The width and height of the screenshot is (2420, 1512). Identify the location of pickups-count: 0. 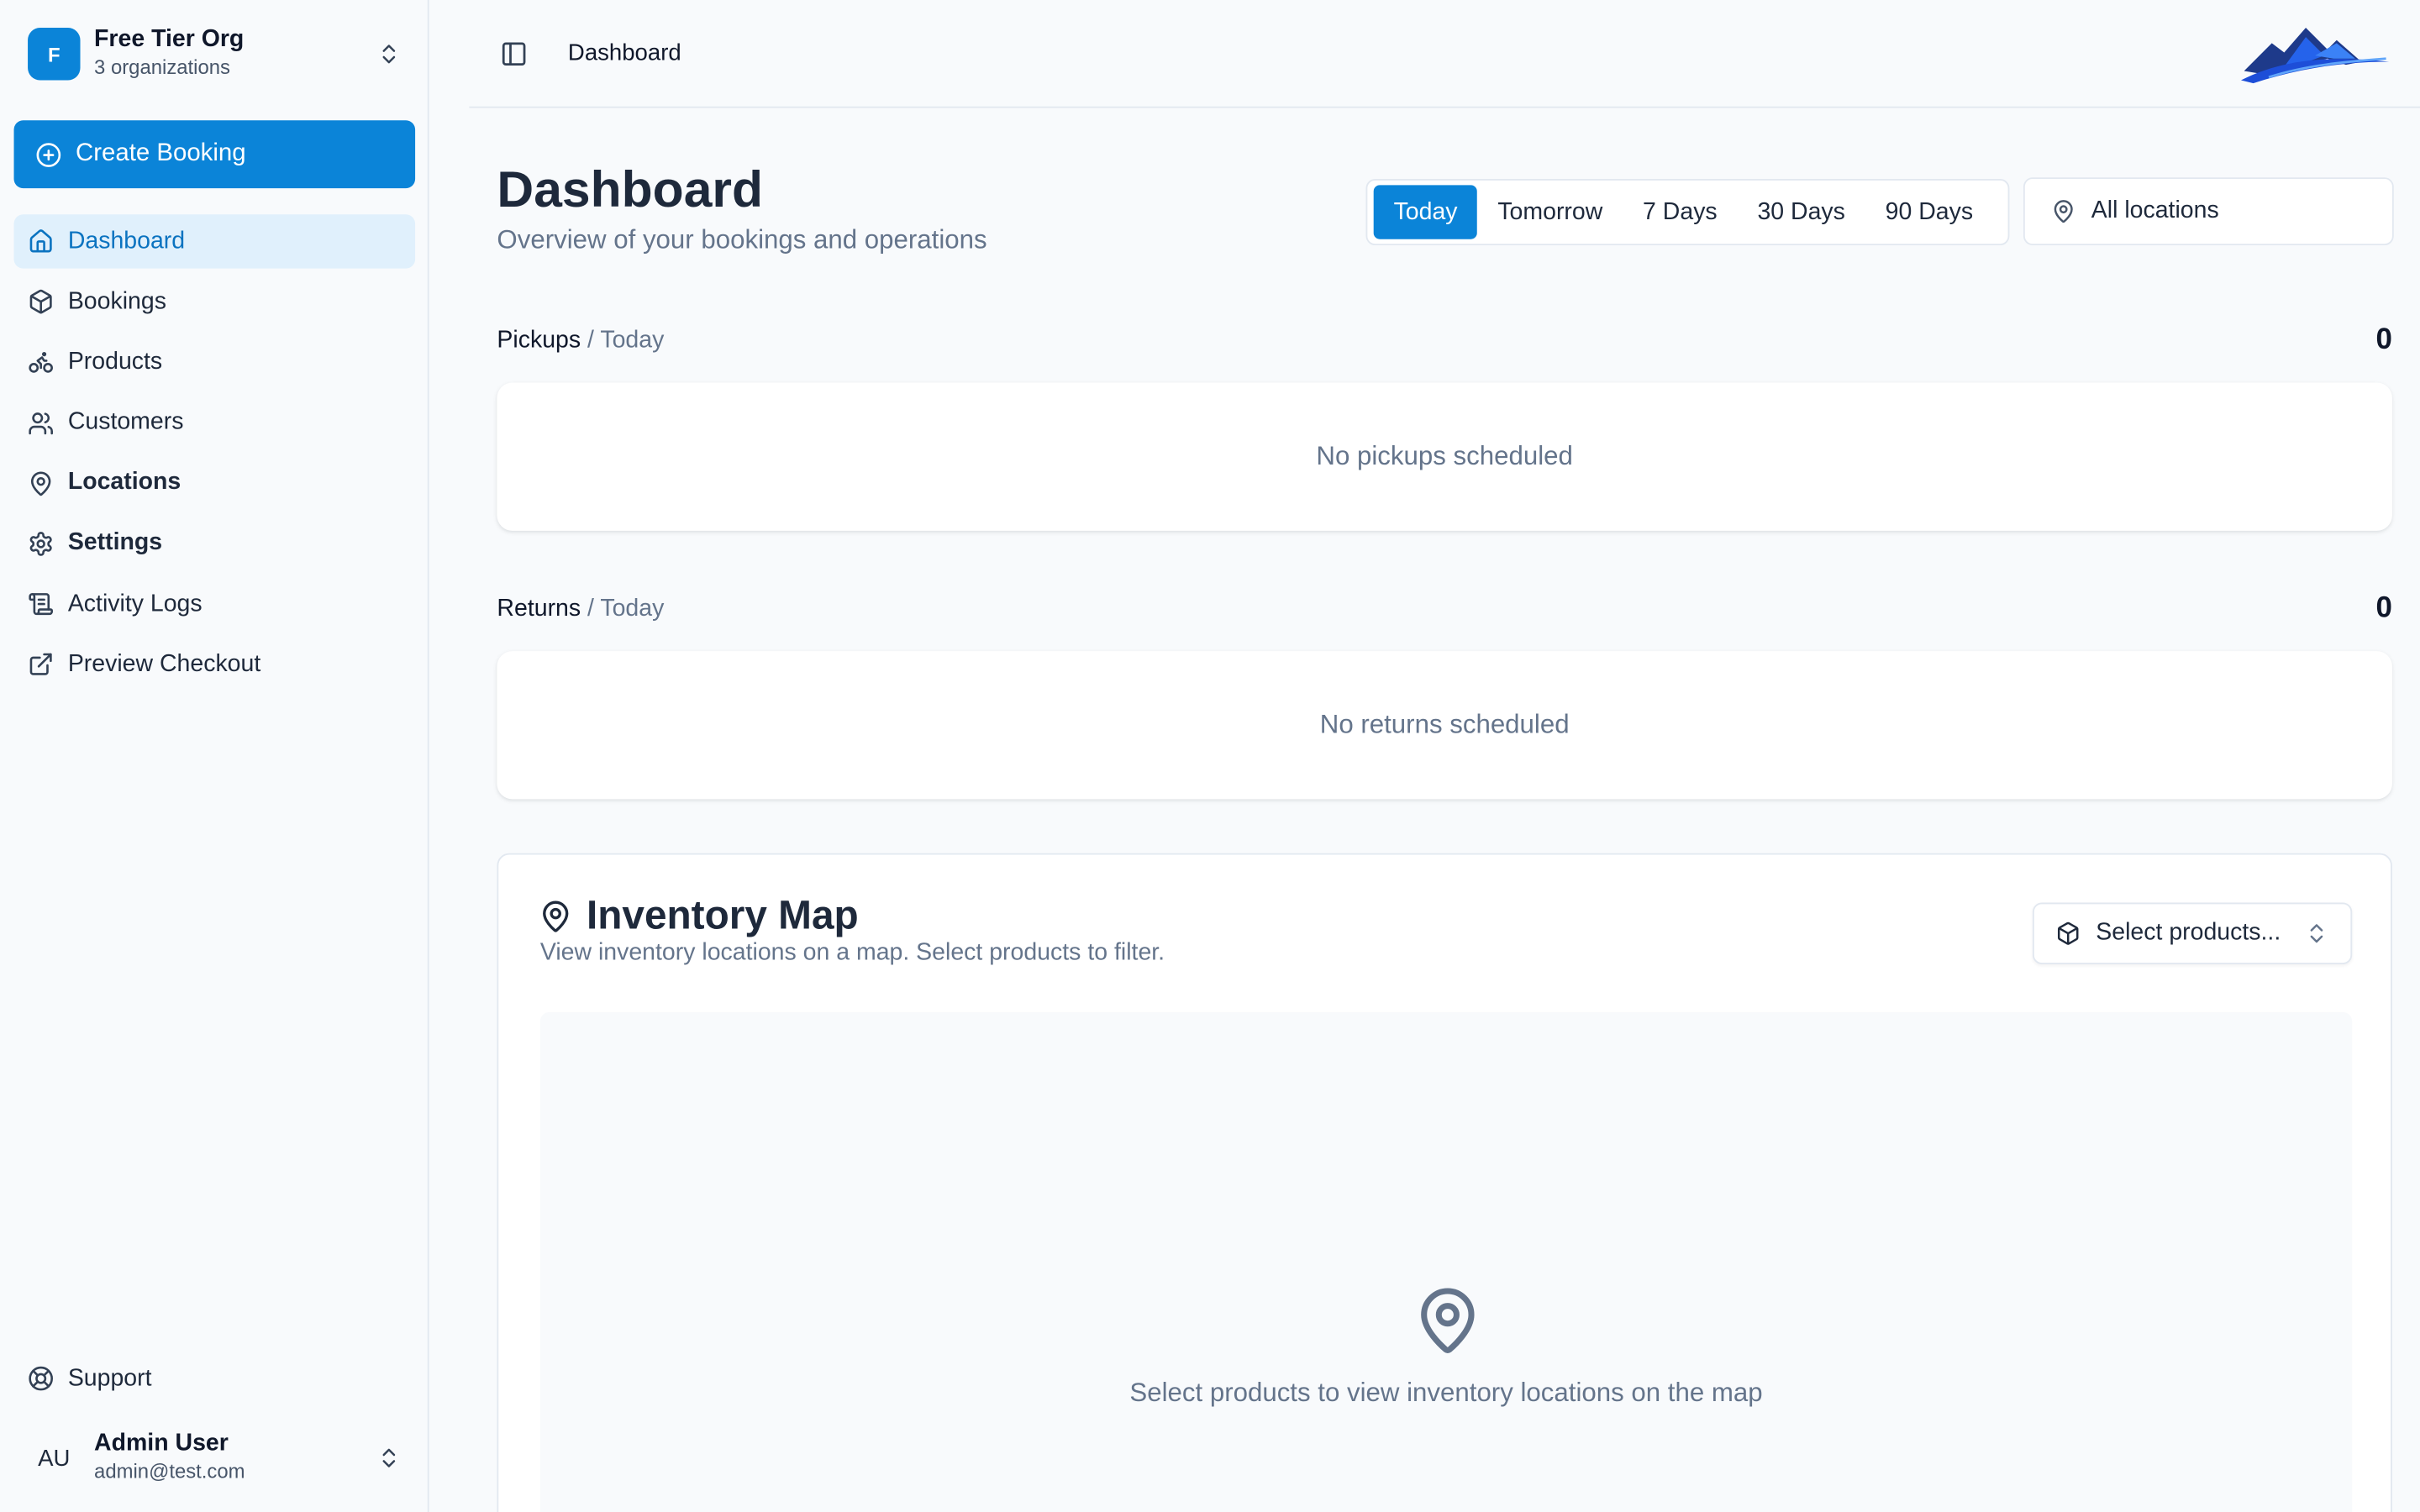
(2384, 340).